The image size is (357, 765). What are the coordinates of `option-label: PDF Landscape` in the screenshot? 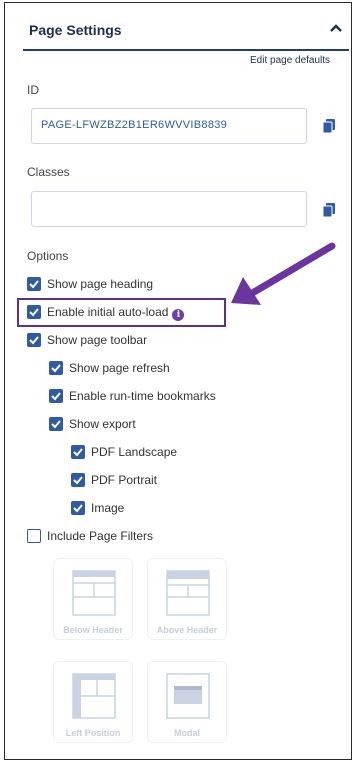 It's located at (134, 452).